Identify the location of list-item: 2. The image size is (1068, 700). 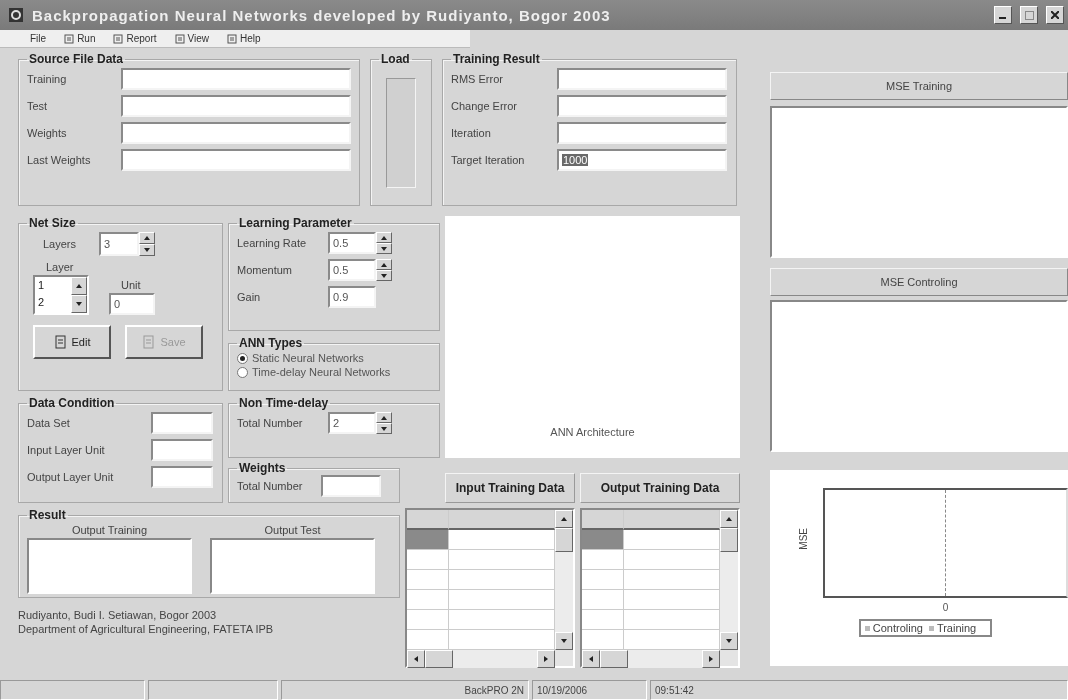
(54, 302).